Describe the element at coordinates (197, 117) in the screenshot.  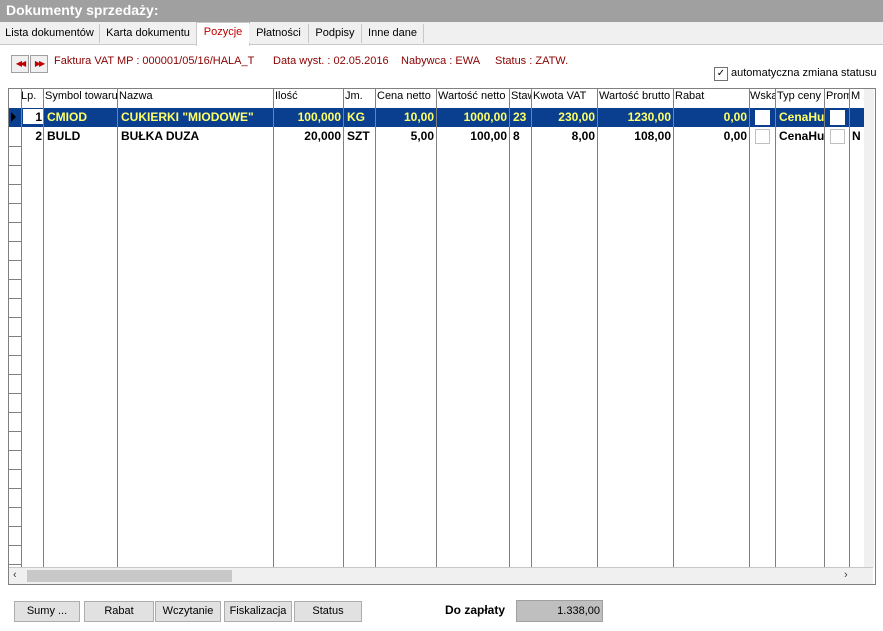
I see `cell-nazwa: CUKIERKI "MIODOWE"` at that location.